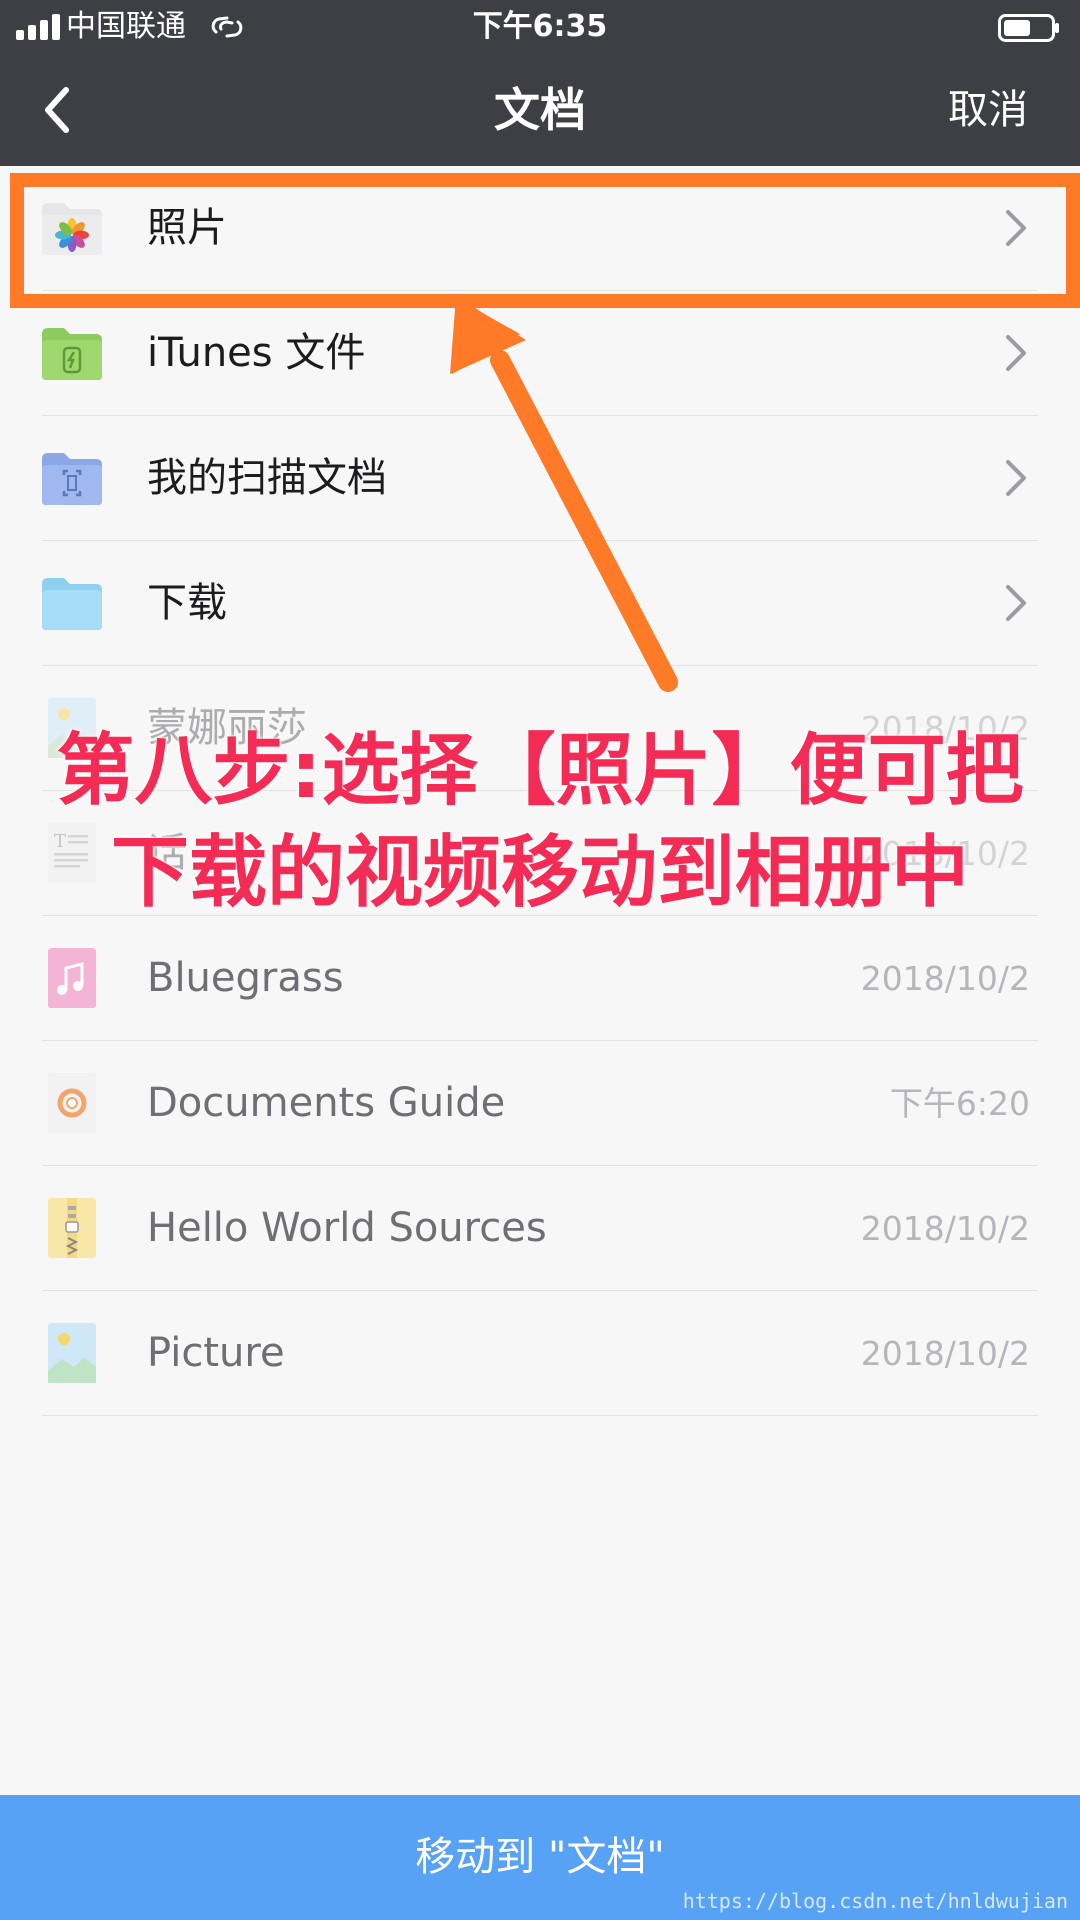 This screenshot has height=1920, width=1080. I want to click on file-name: Documents Guide, so click(326, 1103).